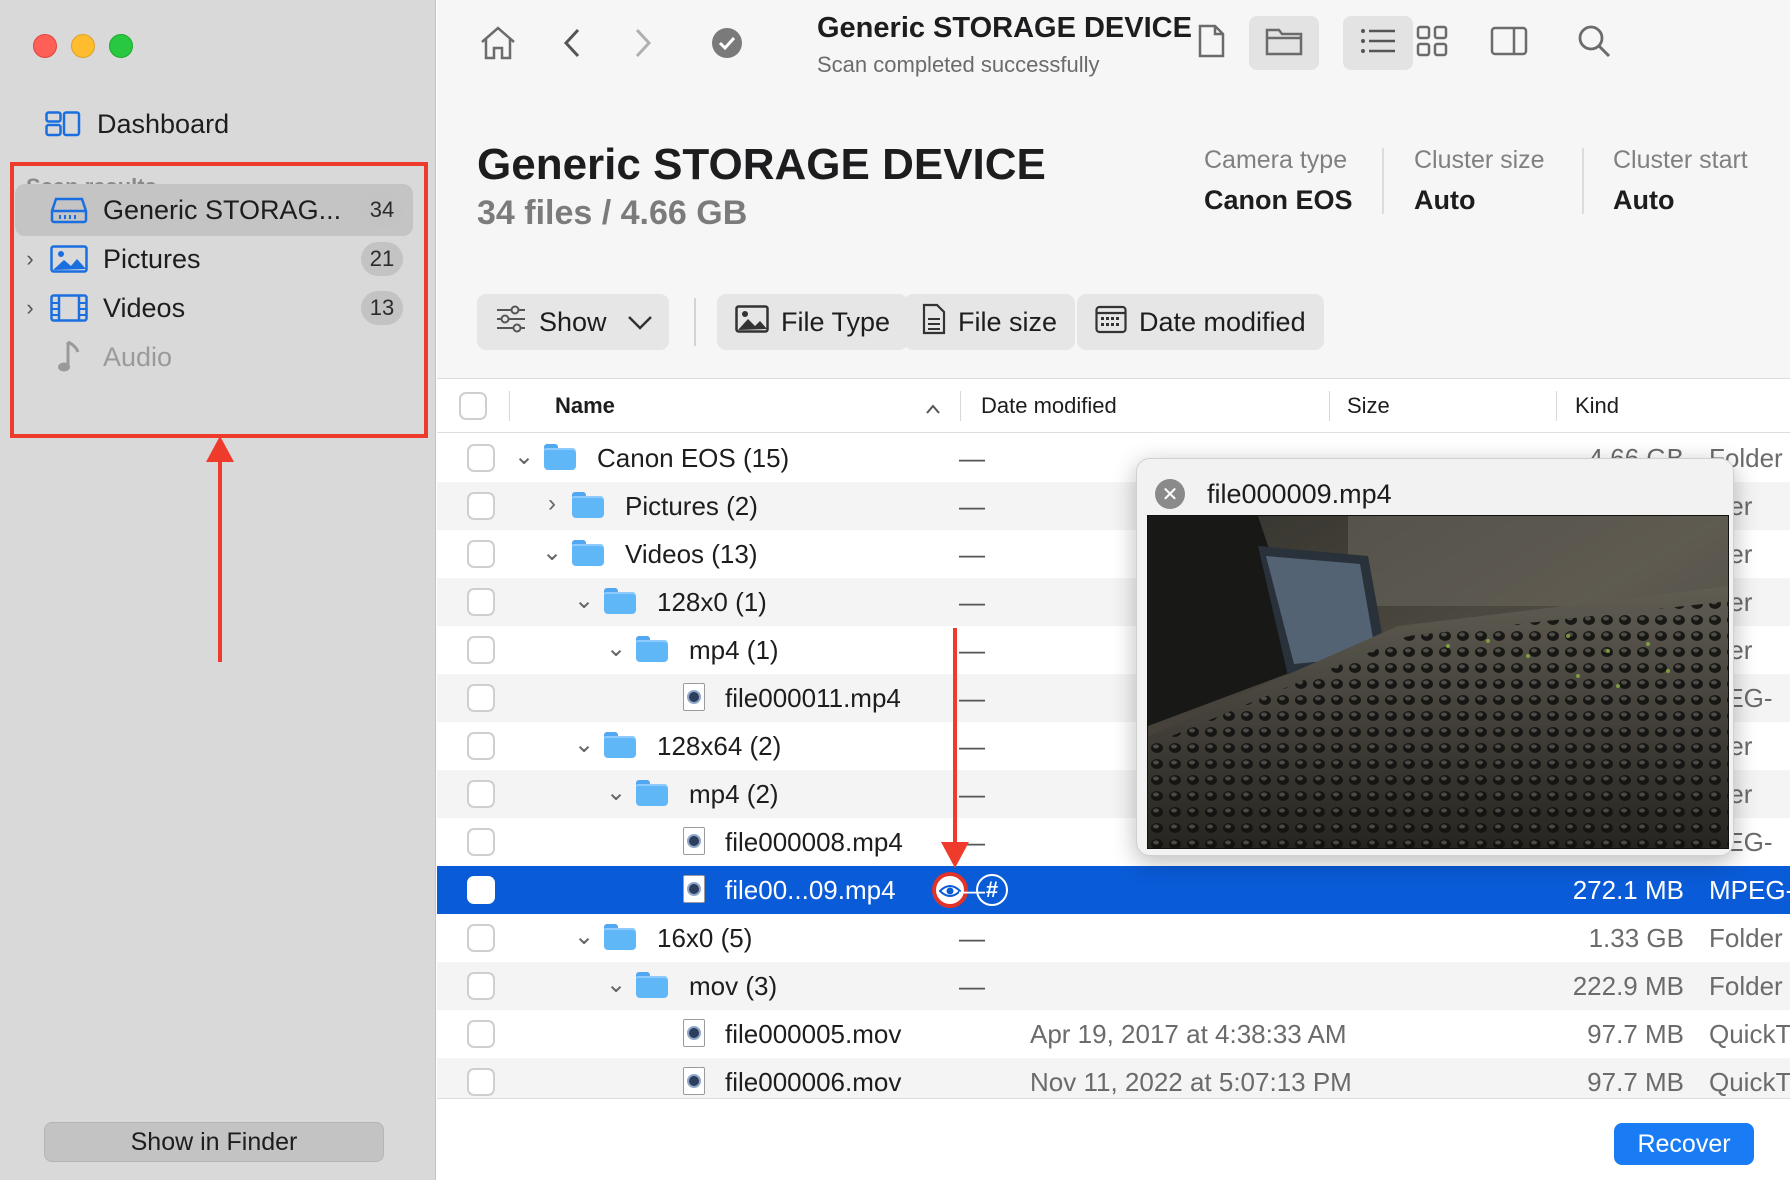 The height and width of the screenshot is (1180, 1790). What do you see at coordinates (643, 43) in the screenshot?
I see `forward-icon` at bounding box center [643, 43].